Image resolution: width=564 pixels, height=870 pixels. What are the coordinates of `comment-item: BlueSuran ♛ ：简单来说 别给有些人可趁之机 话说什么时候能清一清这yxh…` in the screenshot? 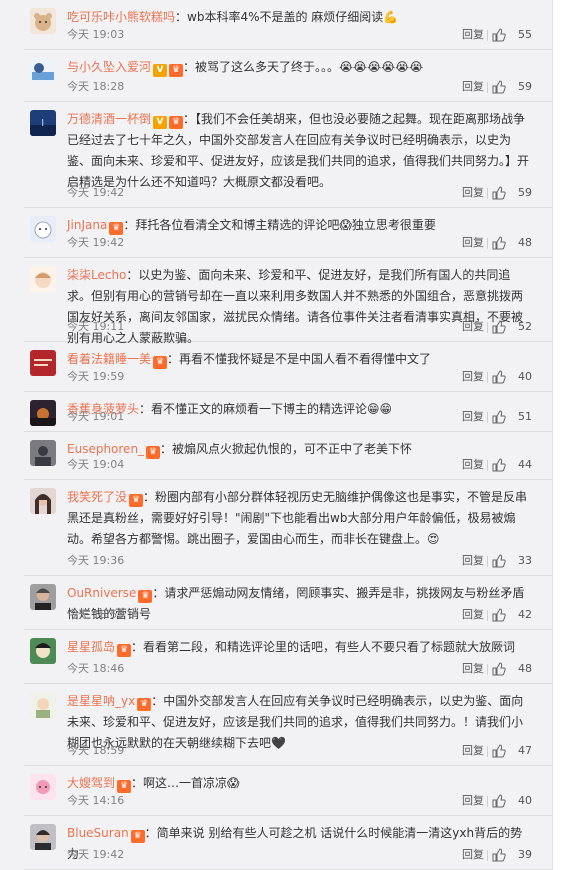 It's located at (288, 843).